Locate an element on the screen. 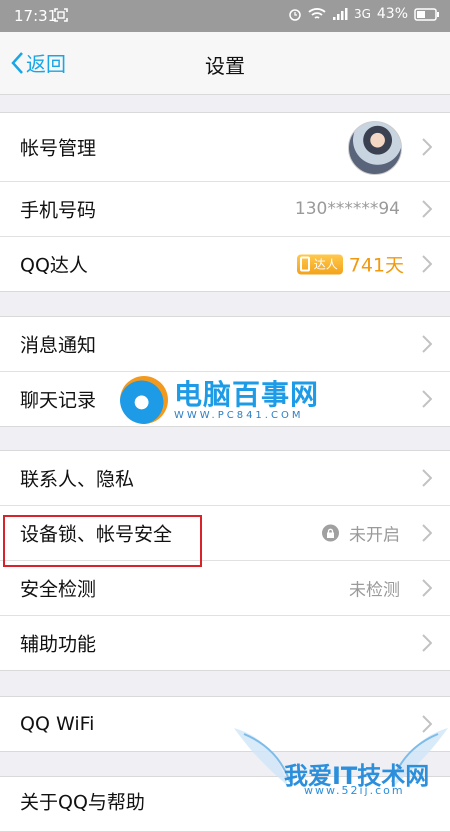 Image resolution: width=450 pixels, height=832 pixels. page-title: 设置 is located at coordinates (225, 66).